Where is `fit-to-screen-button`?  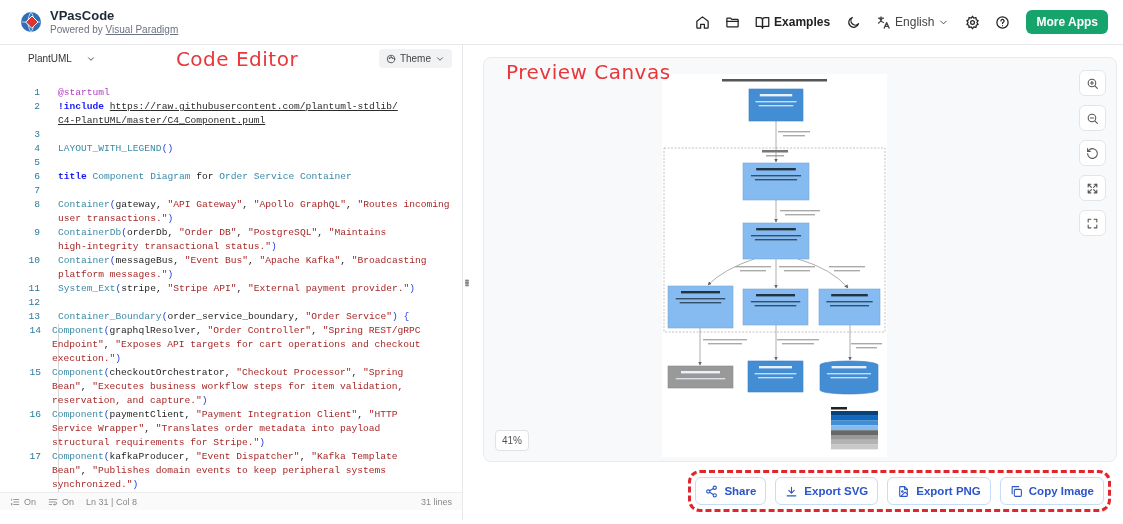 fit-to-screen-button is located at coordinates (1092, 188).